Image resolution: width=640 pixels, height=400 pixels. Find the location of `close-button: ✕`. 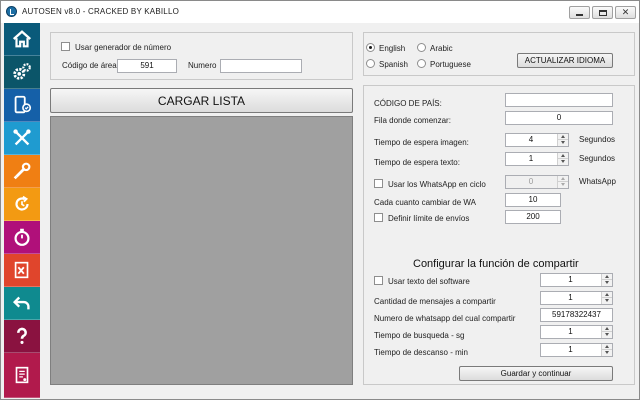

close-button: ✕ is located at coordinates (625, 12).